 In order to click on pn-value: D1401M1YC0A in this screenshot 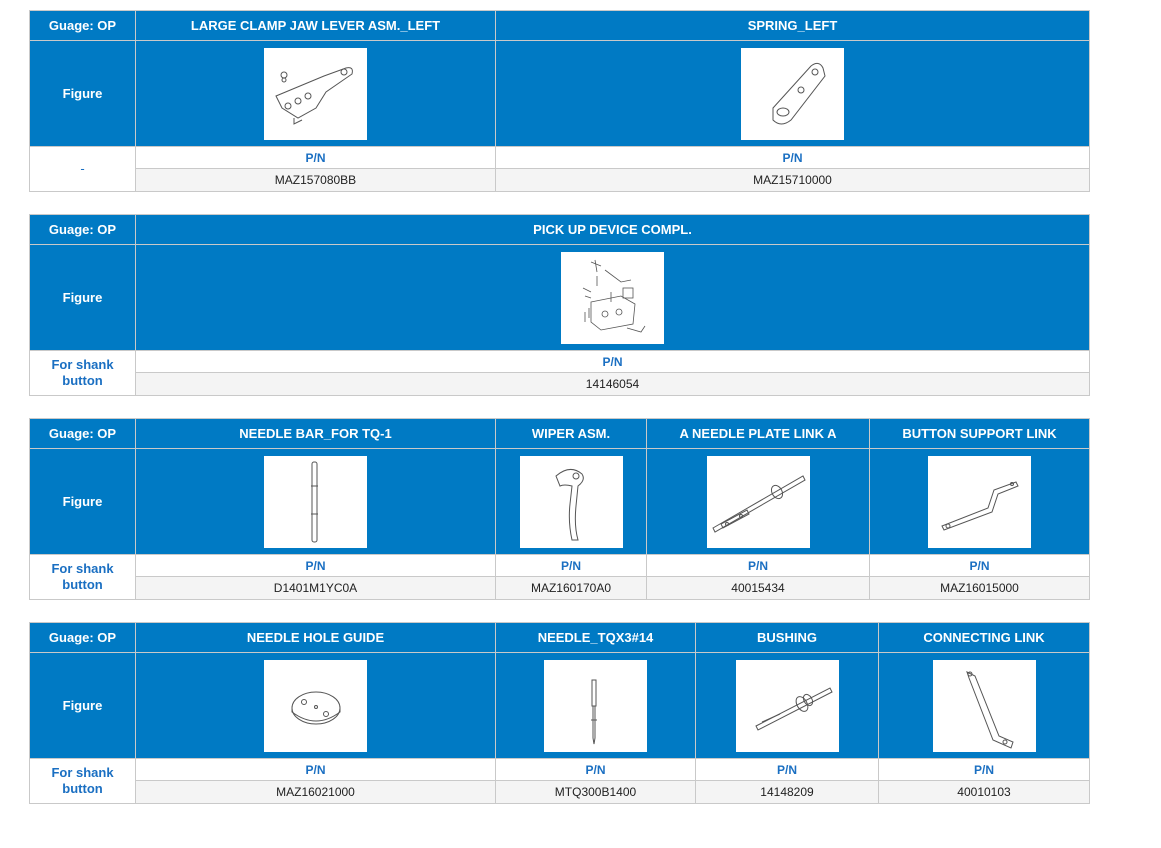, I will do `click(315, 588)`.